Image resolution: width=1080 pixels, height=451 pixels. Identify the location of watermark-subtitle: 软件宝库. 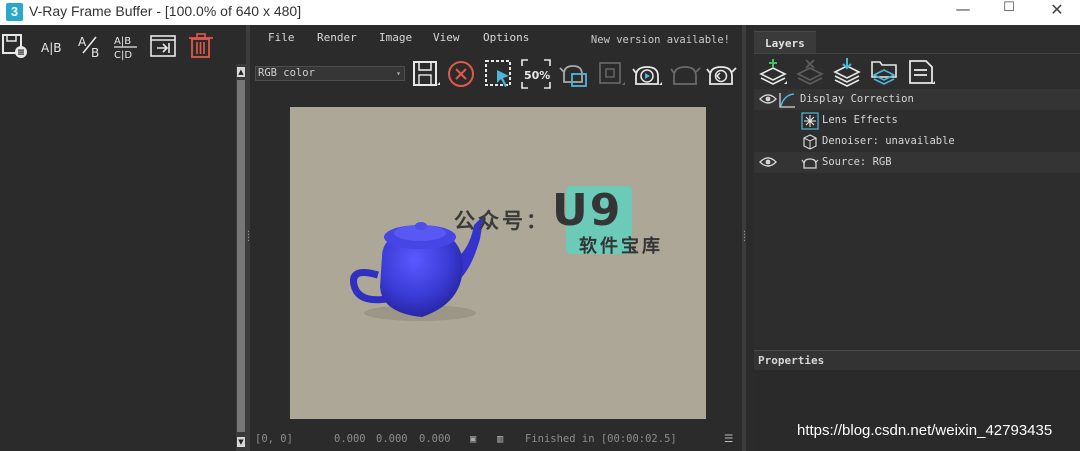
(621, 246).